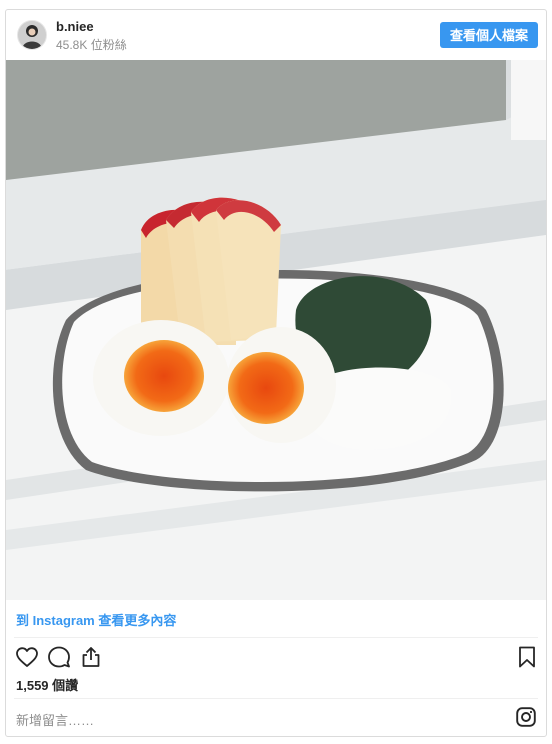 Image resolution: width=552 pixels, height=744 pixels. What do you see at coordinates (526, 717) in the screenshot?
I see `instagram-icon` at bounding box center [526, 717].